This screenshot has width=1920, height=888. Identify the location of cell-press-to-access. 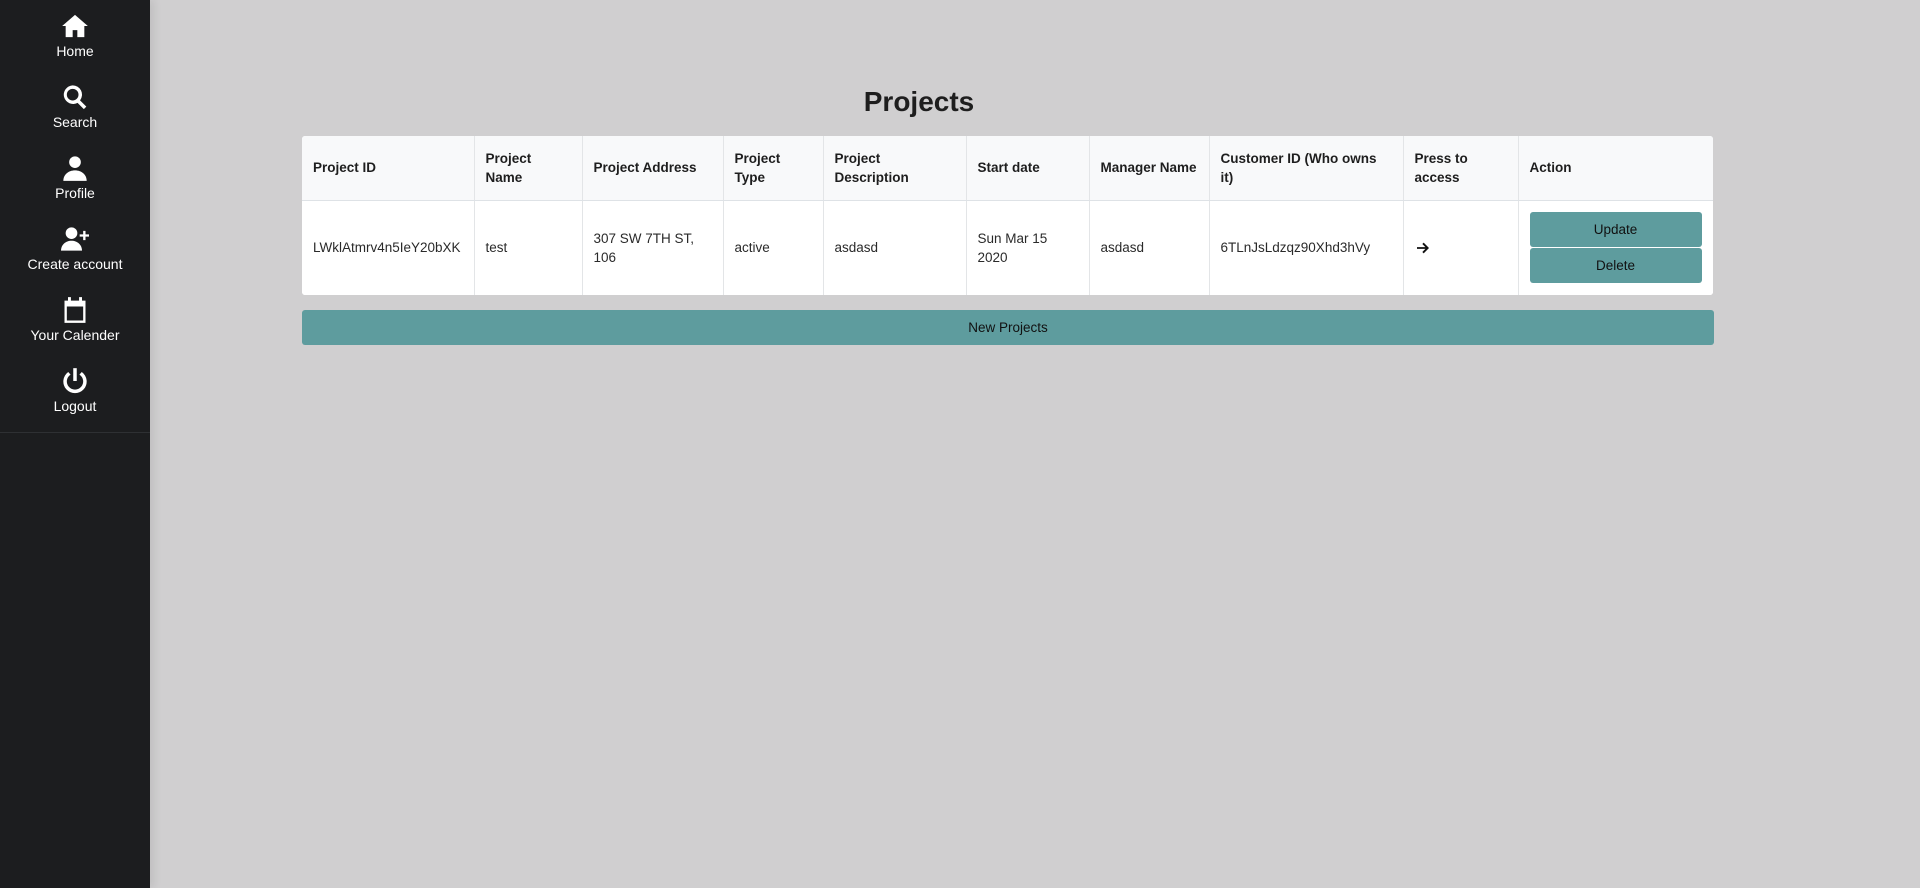
(1461, 247).